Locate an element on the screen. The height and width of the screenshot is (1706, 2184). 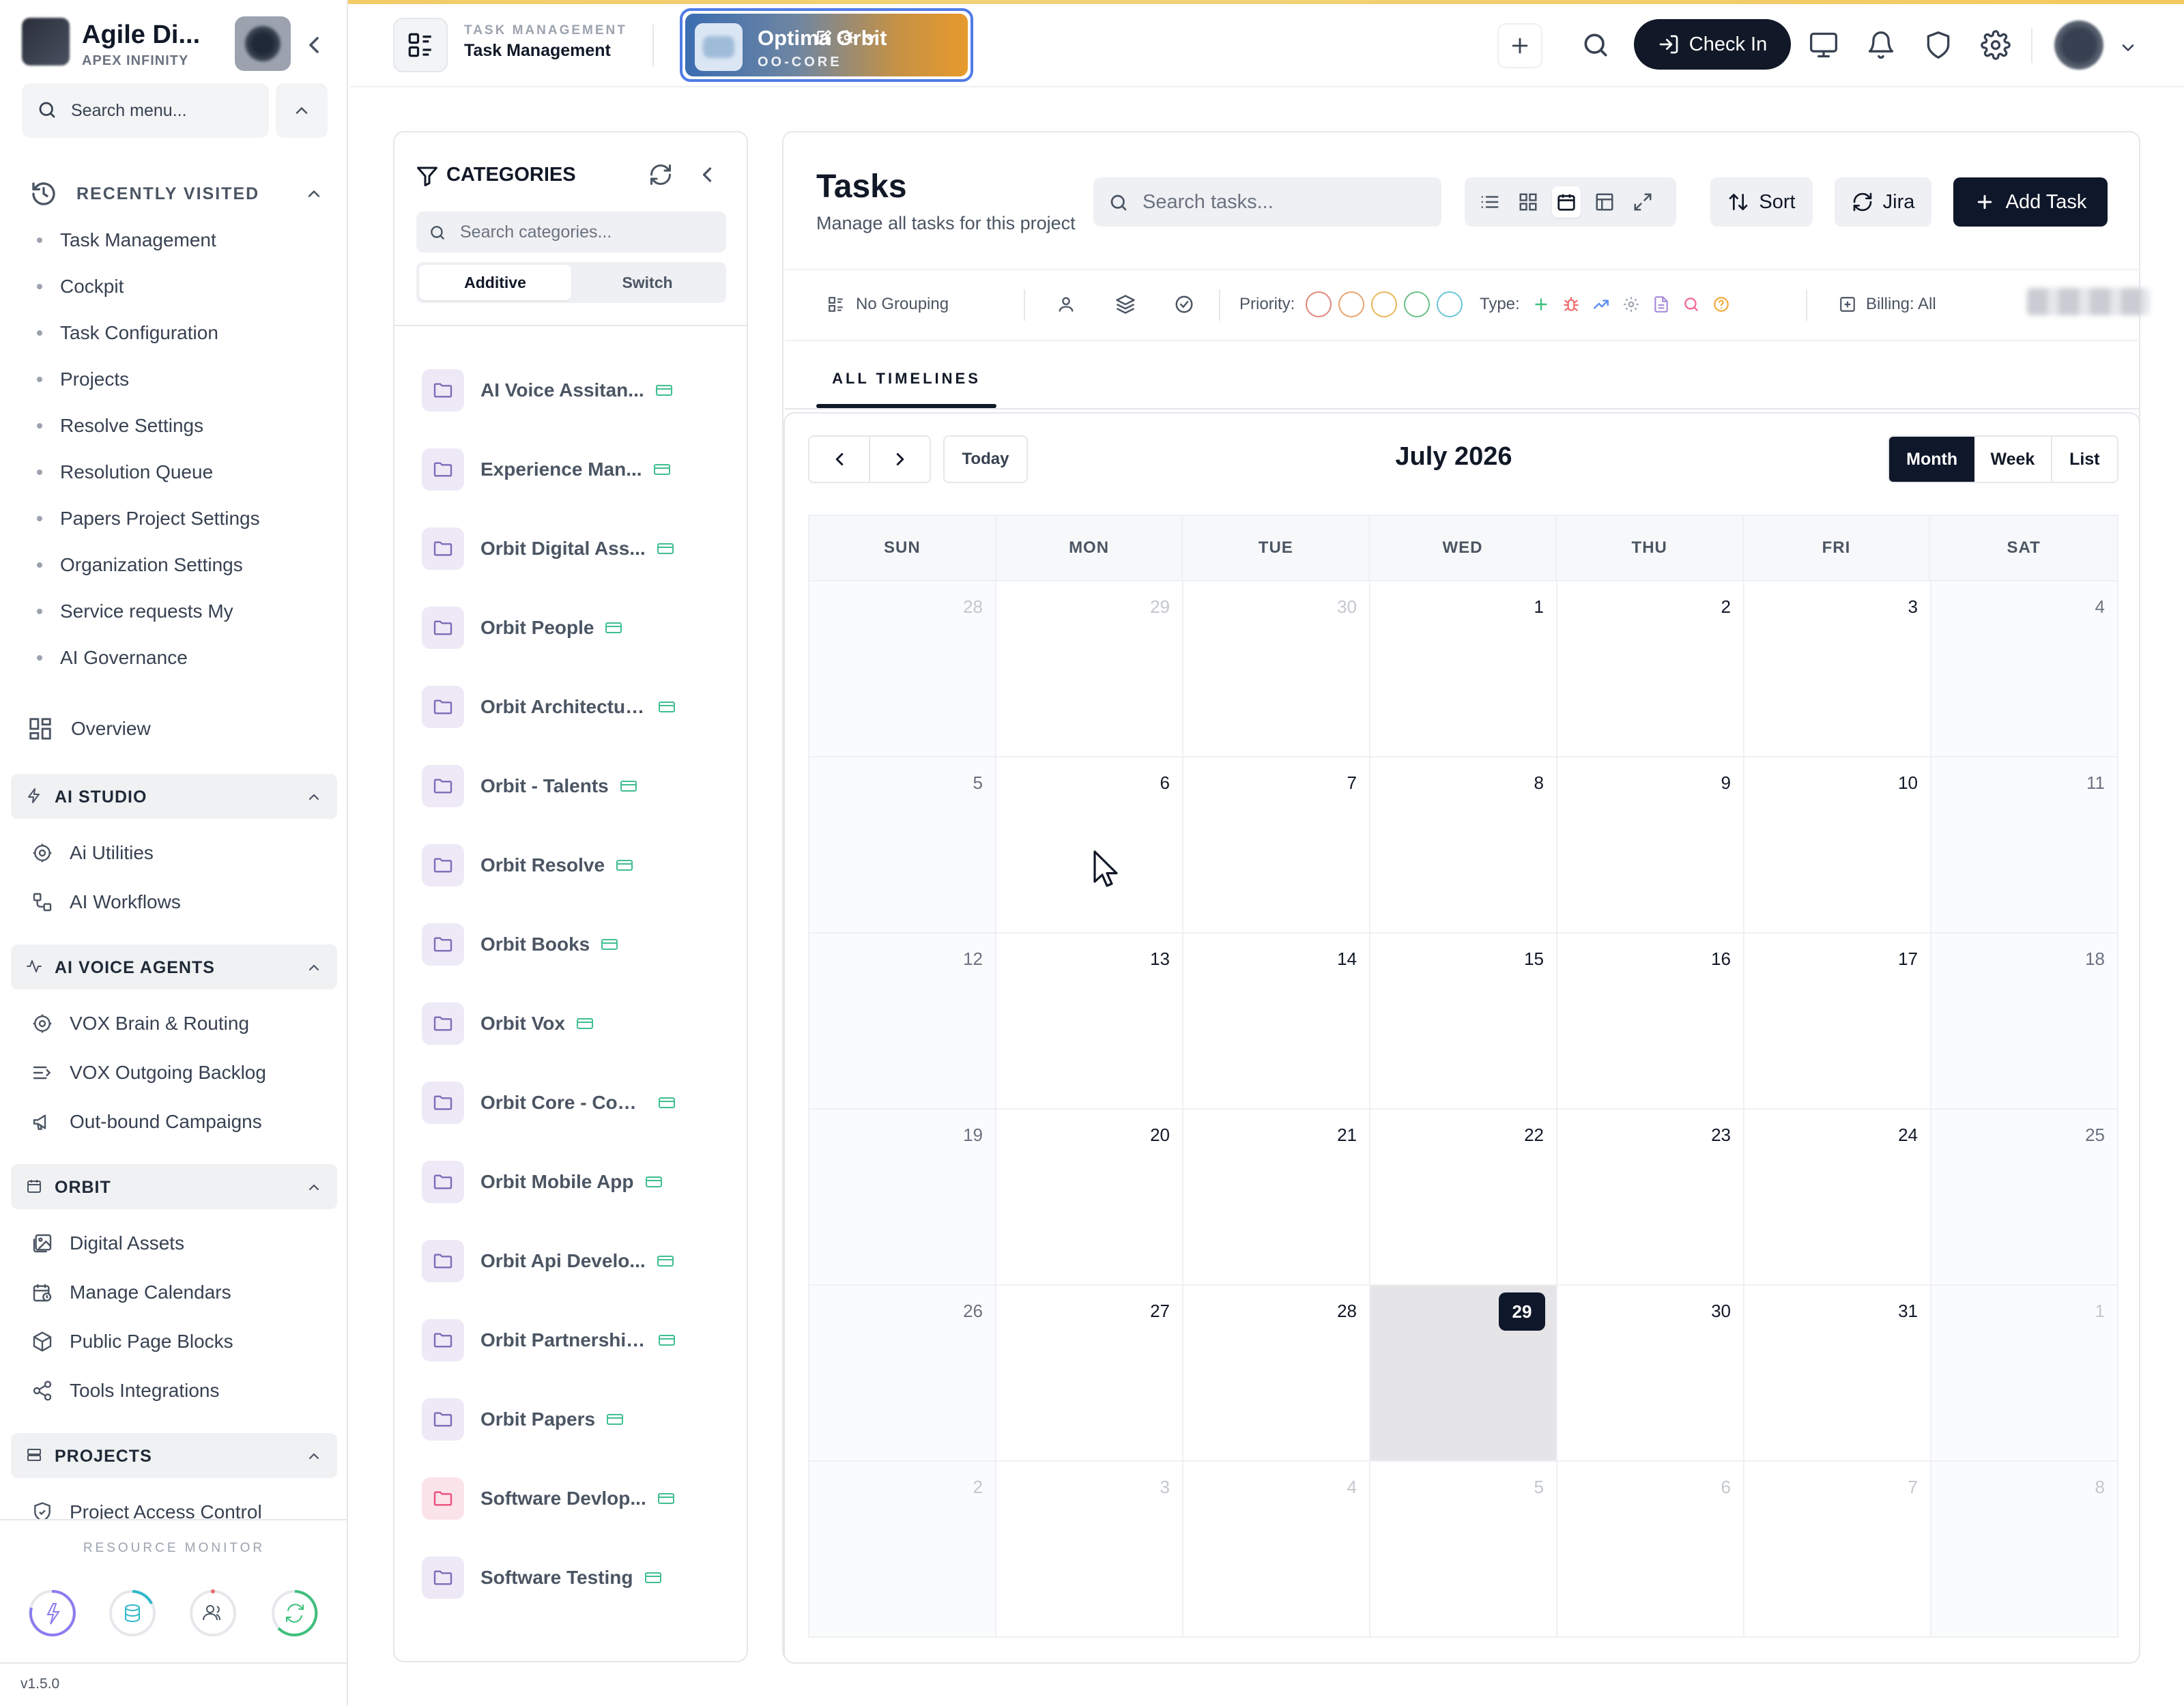
calendar-day: 10 is located at coordinates (1837, 845).